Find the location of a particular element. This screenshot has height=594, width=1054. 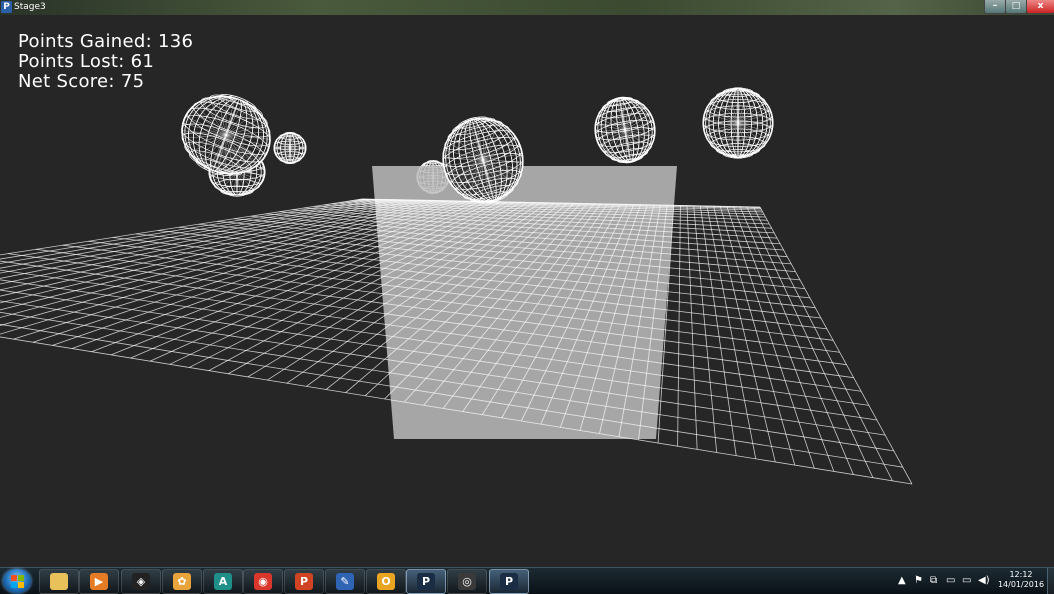

processing-icon: P is located at coordinates (426, 581).